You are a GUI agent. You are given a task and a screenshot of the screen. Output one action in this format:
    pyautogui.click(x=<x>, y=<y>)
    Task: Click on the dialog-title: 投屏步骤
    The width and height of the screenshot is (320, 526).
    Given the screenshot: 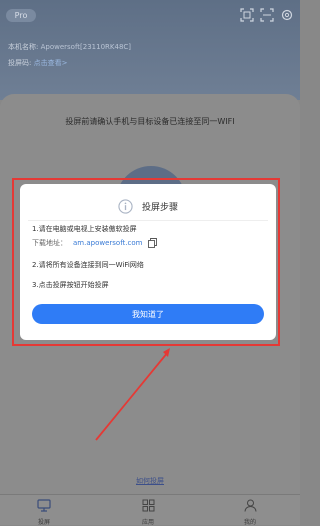 What is the action you would take?
    pyautogui.click(x=160, y=208)
    